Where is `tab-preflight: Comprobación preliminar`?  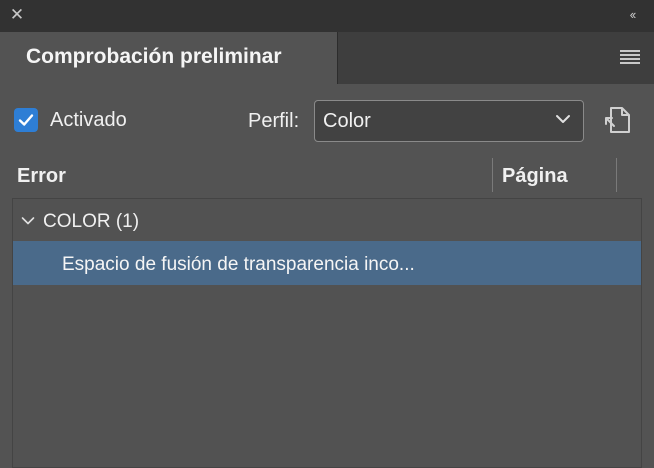 tab-preflight: Comprobación preliminar is located at coordinates (169, 58).